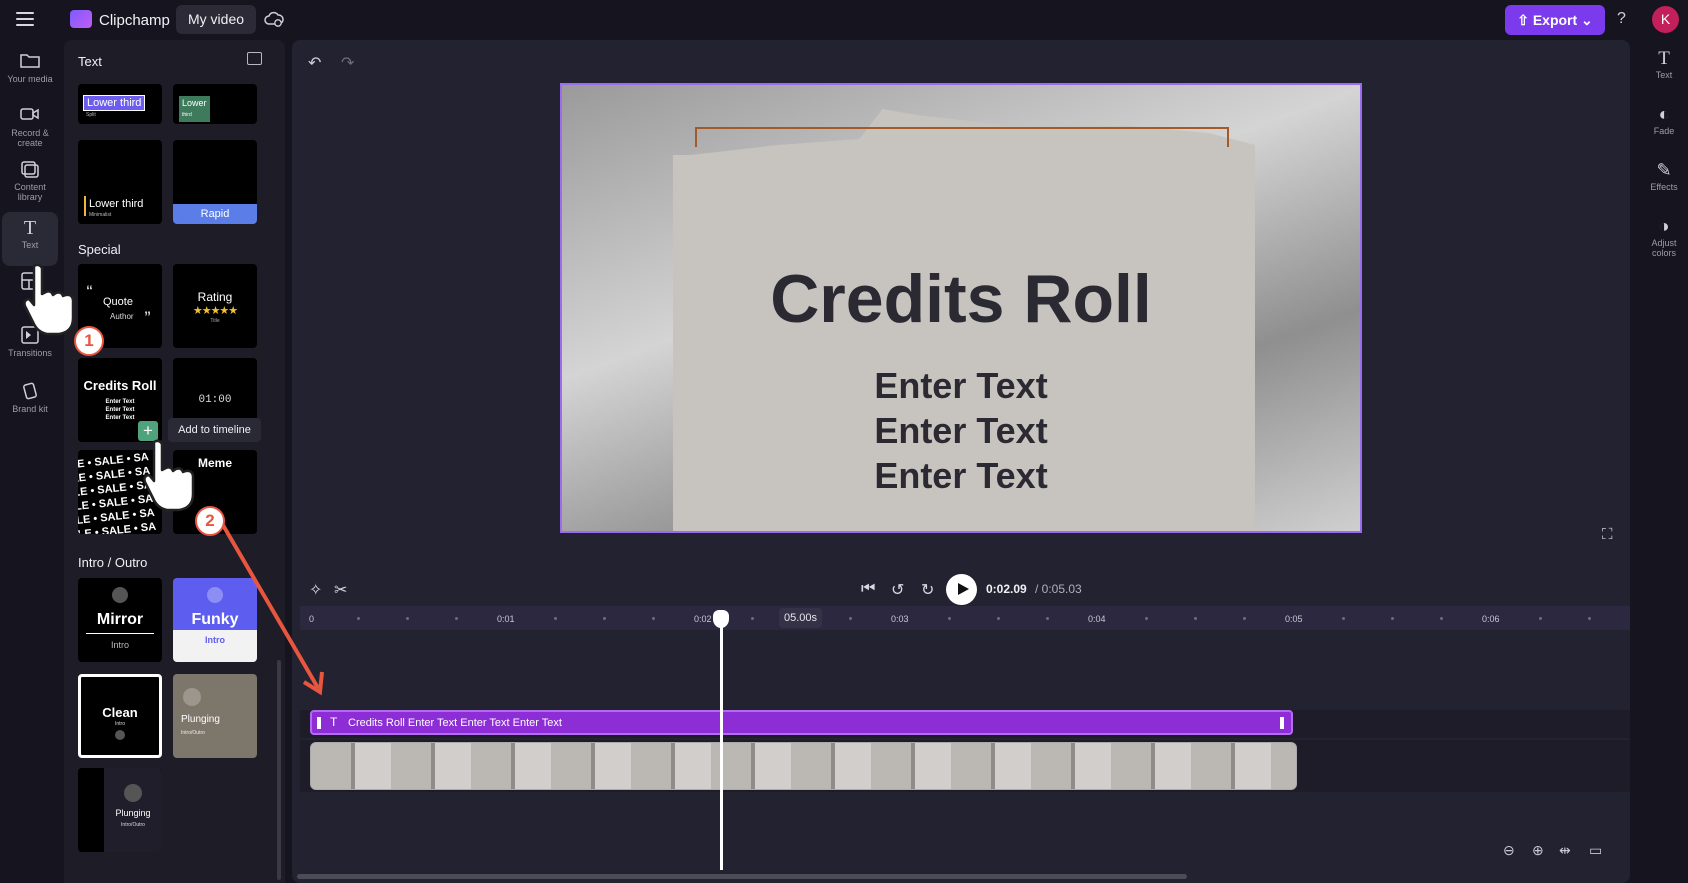 The height and width of the screenshot is (883, 1688). Describe the element at coordinates (89, 341) in the screenshot. I see `step-1-badge: 1` at that location.